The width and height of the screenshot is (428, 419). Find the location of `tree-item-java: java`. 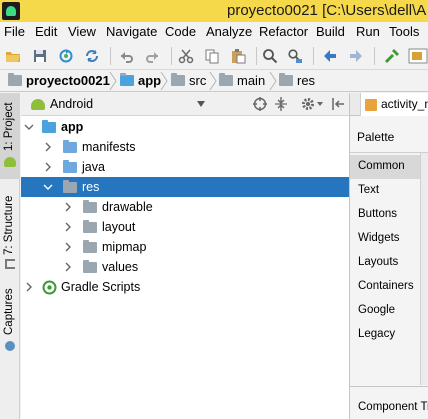

tree-item-java: java is located at coordinates (185, 167).